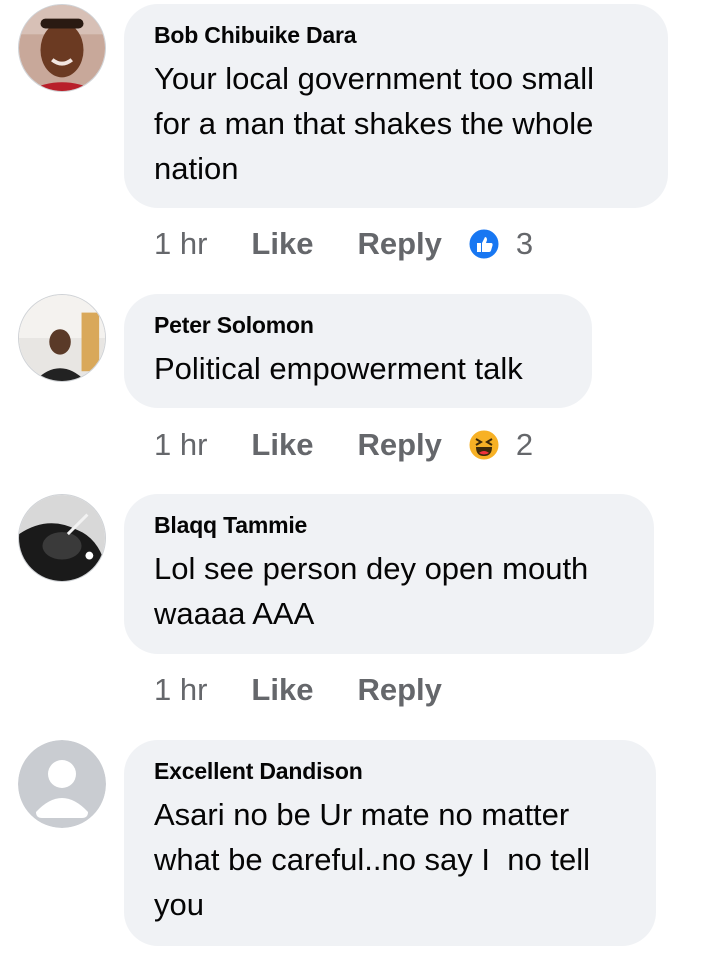 This screenshot has width=720, height=958. I want to click on comment-text: Political empowerment talk, so click(338, 368).